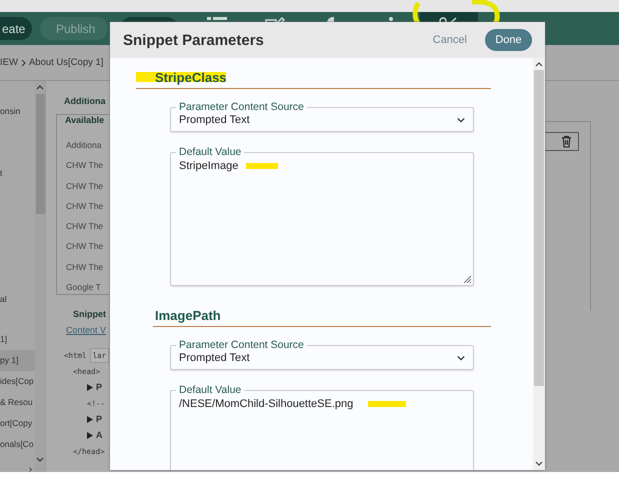  Describe the element at coordinates (313, 79) in the screenshot. I see `parameter-title: StripeClass` at that location.